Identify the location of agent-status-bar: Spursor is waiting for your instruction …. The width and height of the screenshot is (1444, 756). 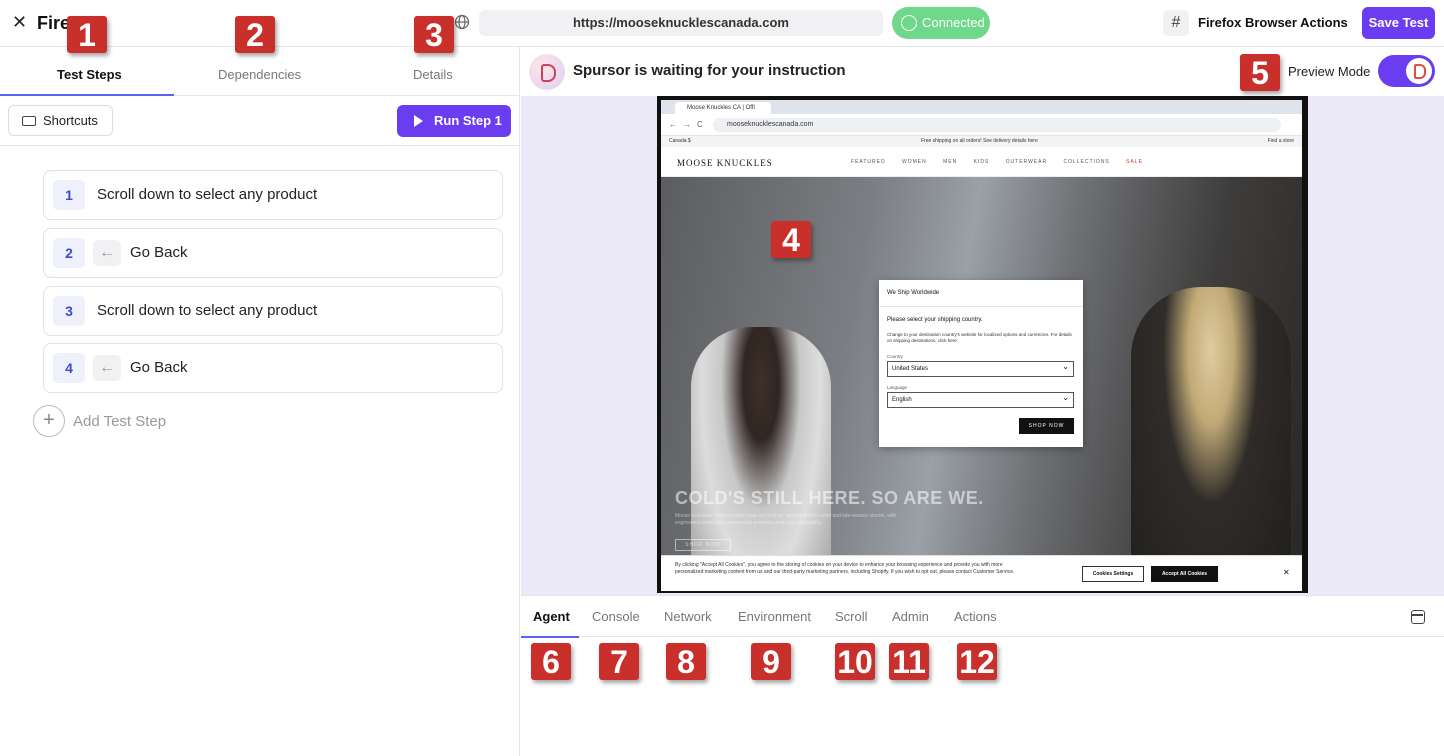
(982, 71).